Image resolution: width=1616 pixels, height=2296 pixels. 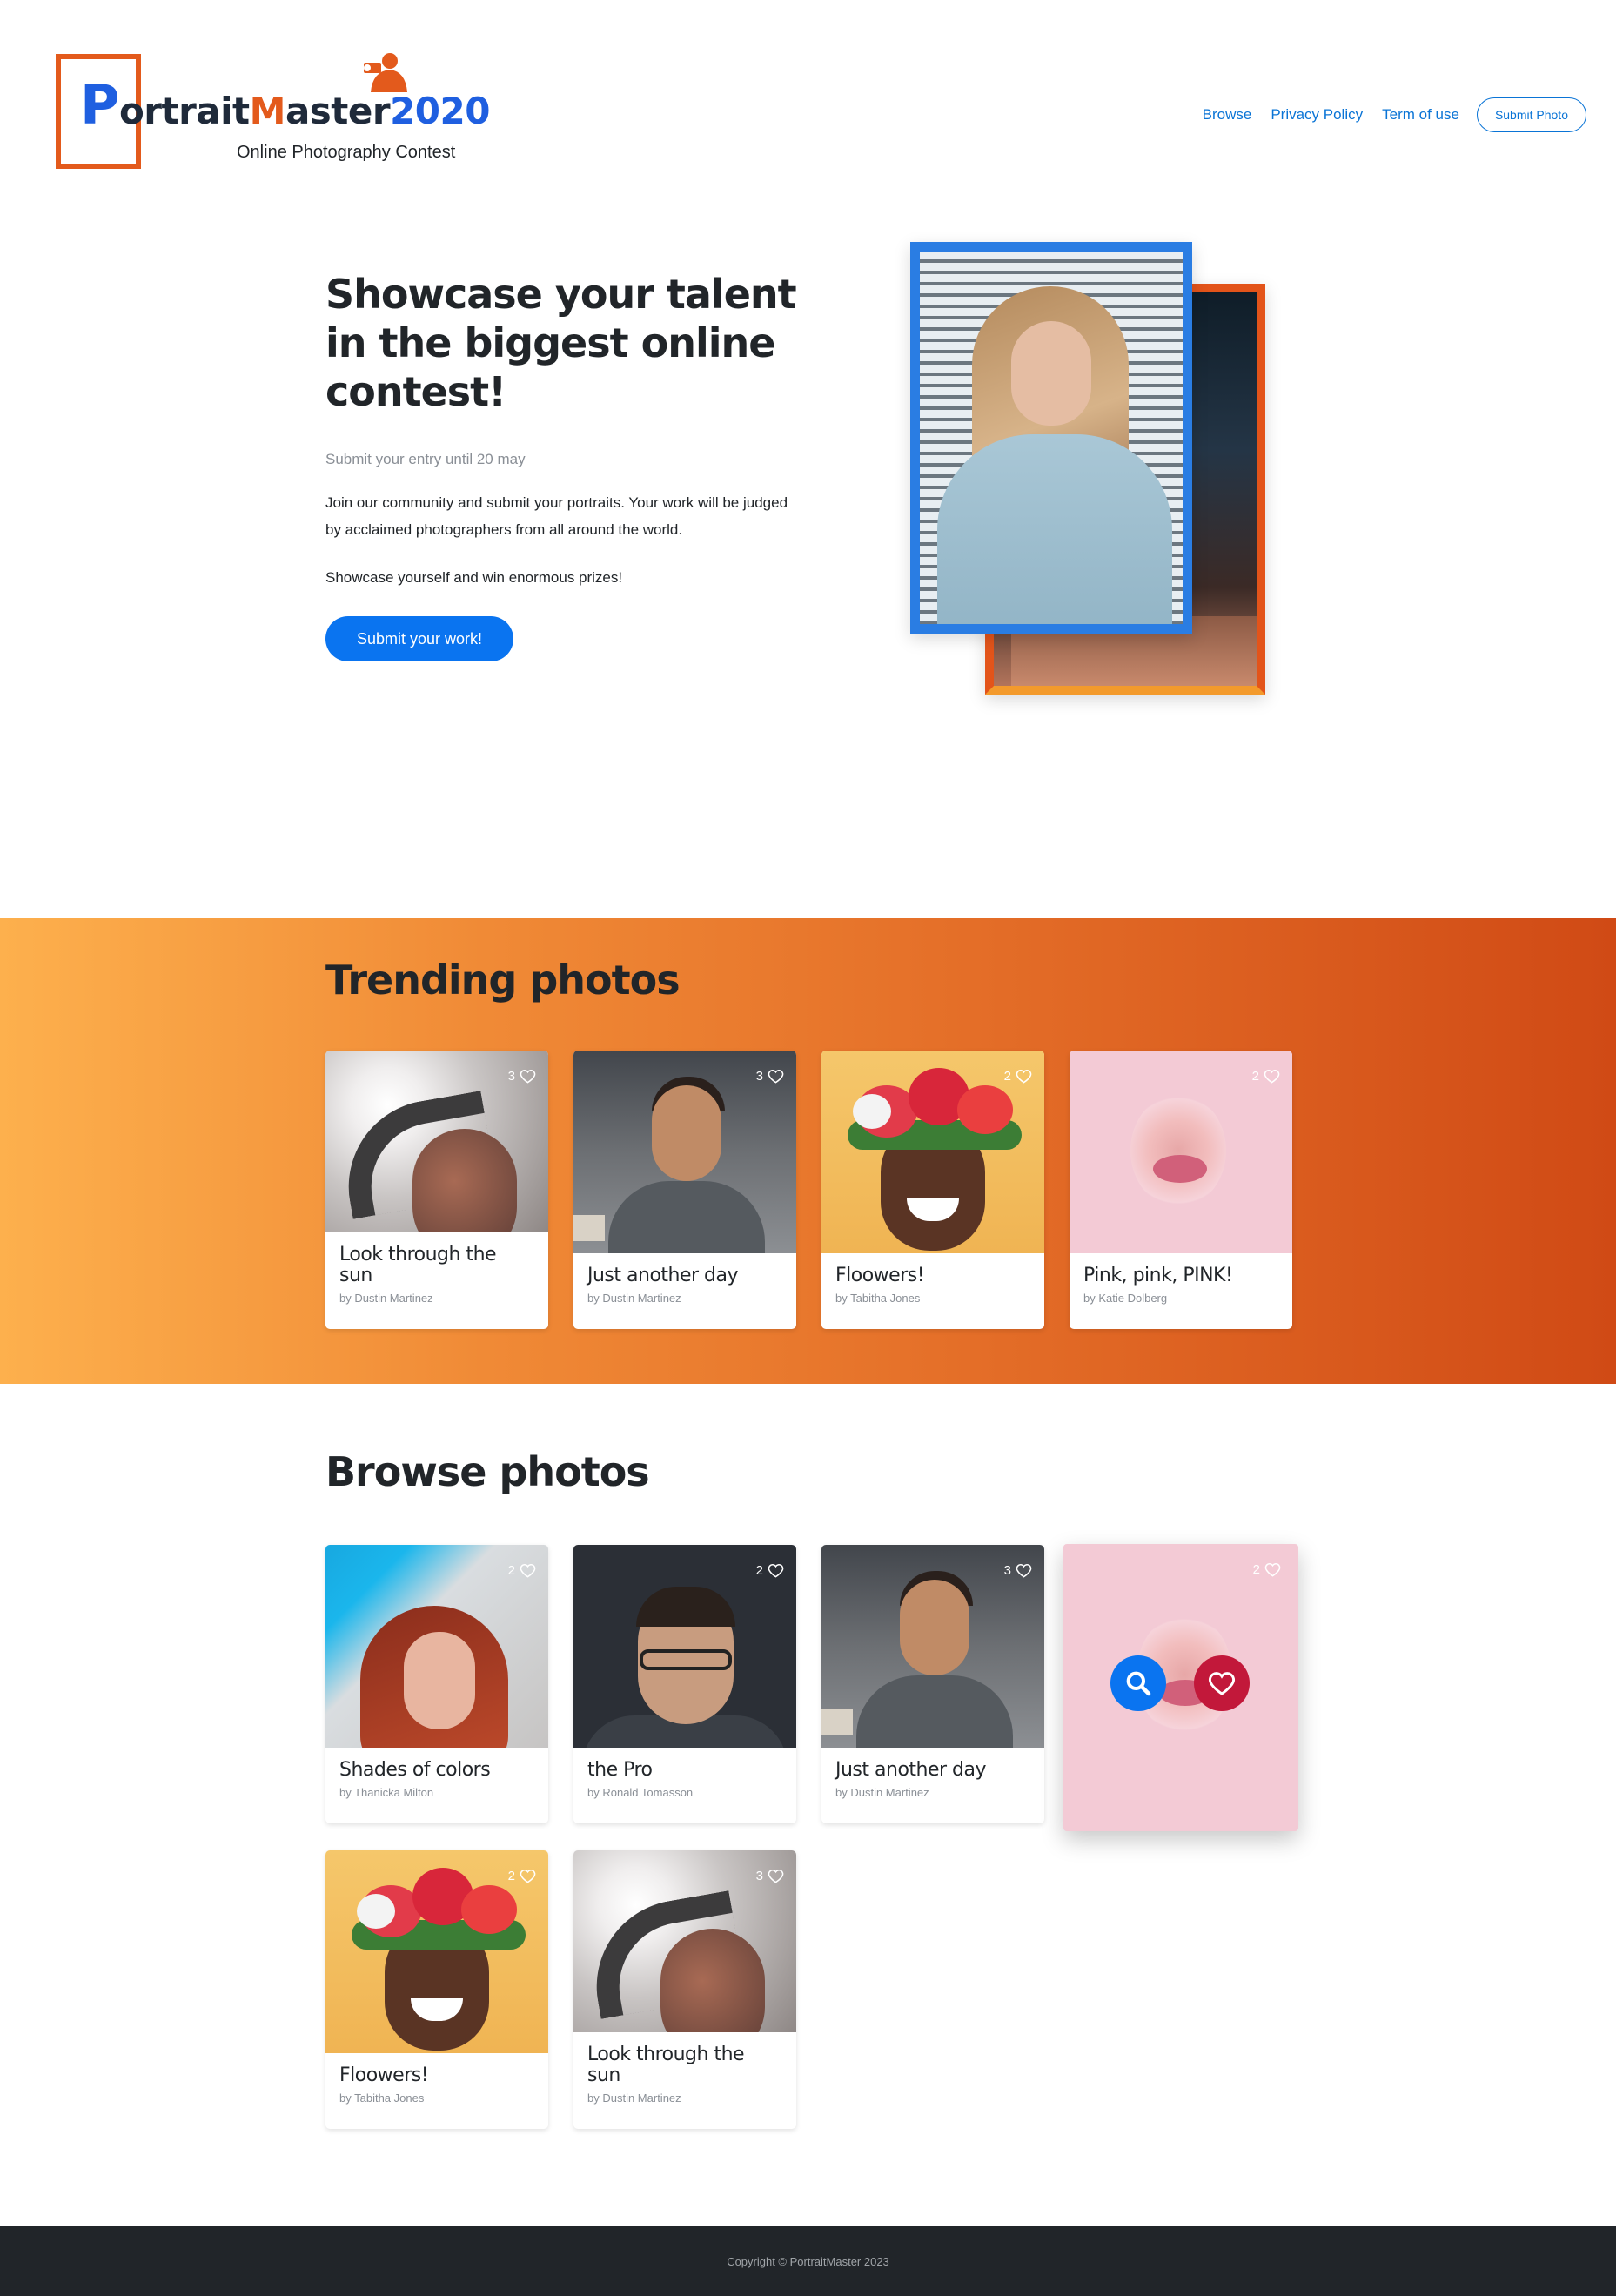 I want to click on browse-card: 2 Shades of colors by Thanicka Milton, so click(x=436, y=1684).